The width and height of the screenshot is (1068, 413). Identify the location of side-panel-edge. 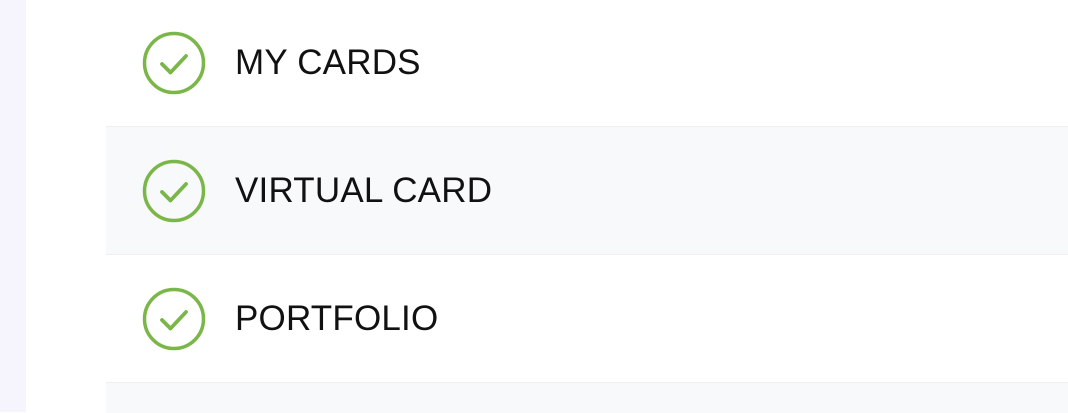
(13, 206).